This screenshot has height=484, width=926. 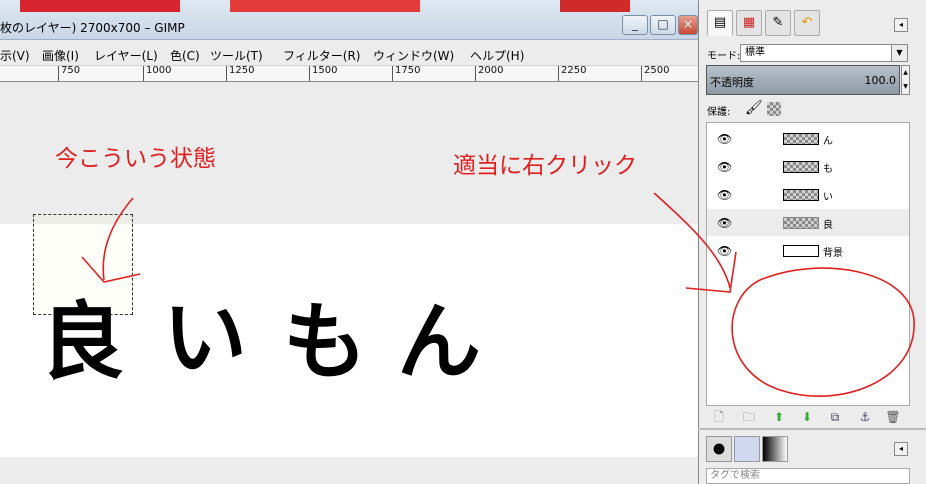 I want to click on opacity-value: 100.0, so click(x=880, y=80).